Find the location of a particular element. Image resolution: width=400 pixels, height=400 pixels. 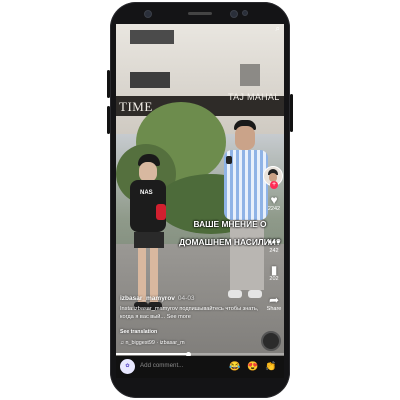

window is located at coordinates (250, 75).